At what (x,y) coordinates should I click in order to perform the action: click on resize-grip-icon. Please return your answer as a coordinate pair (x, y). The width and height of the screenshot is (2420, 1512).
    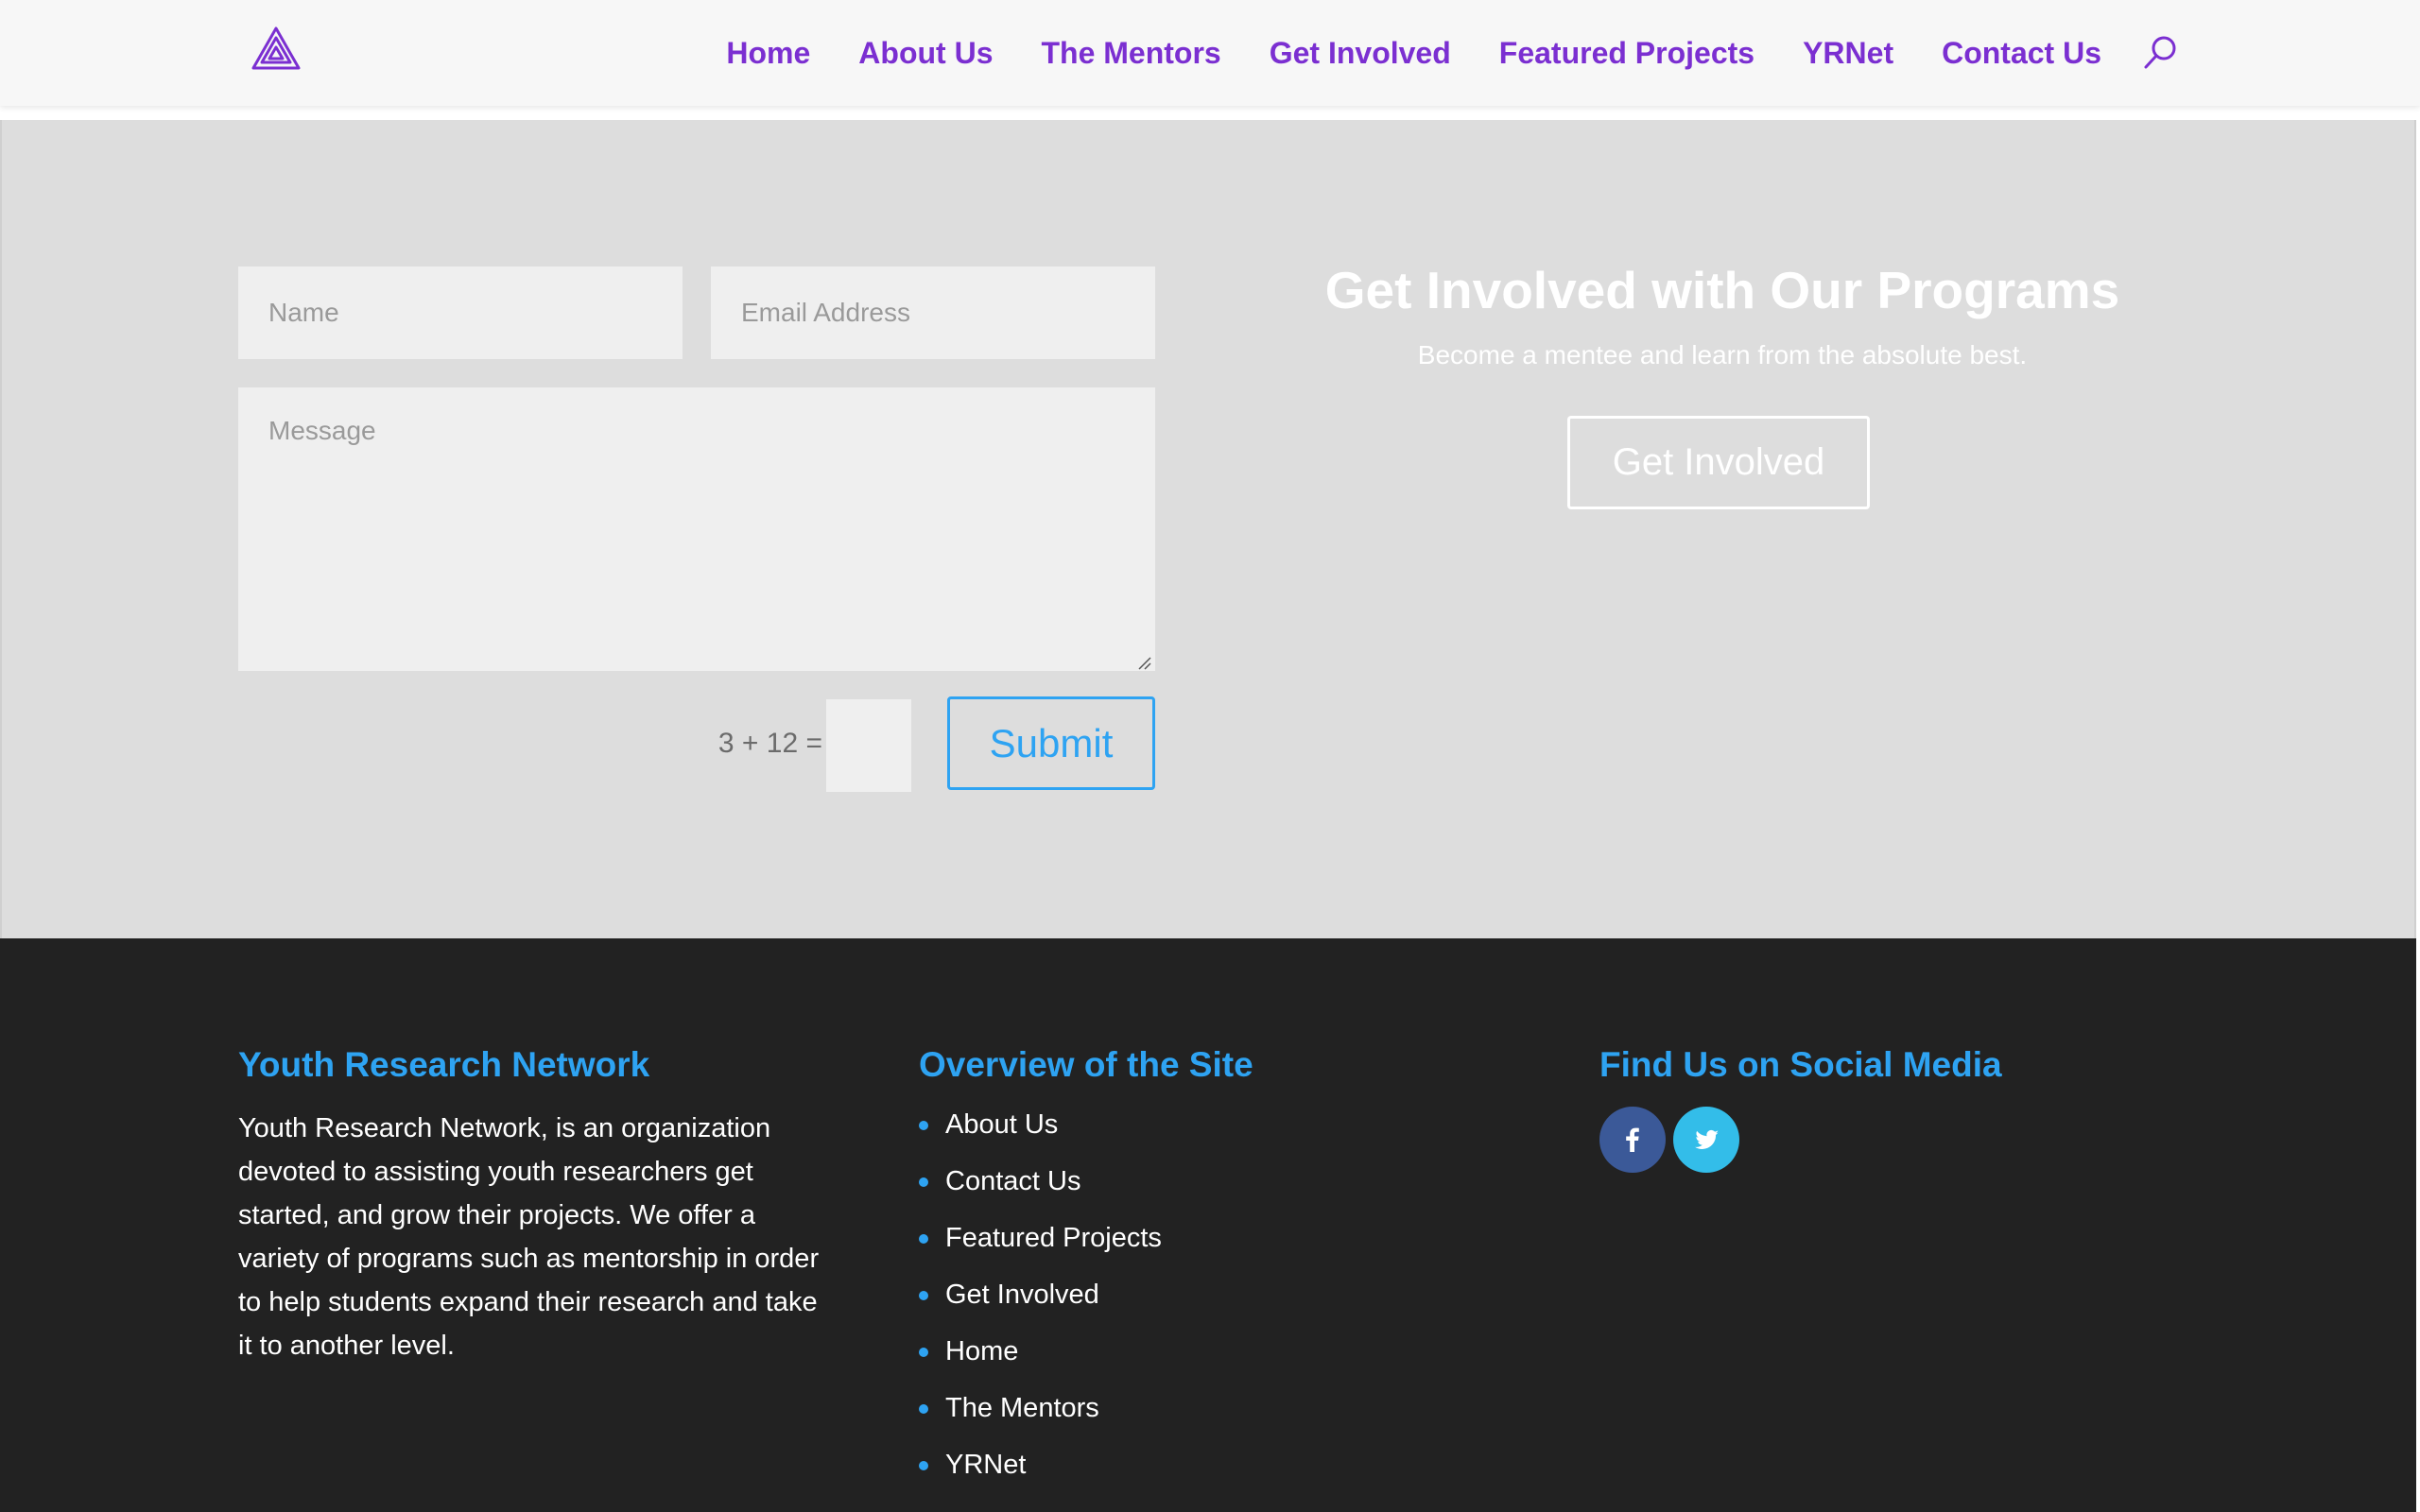
    Looking at the image, I should click on (1143, 662).